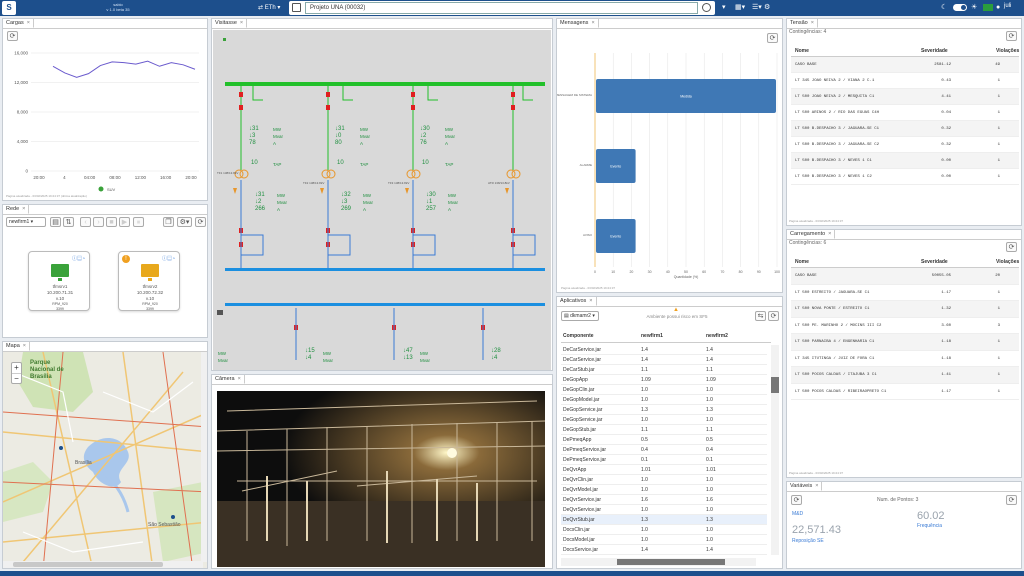 The image size is (1024, 576). I want to click on apps-hscrollbar, so click(658, 562).